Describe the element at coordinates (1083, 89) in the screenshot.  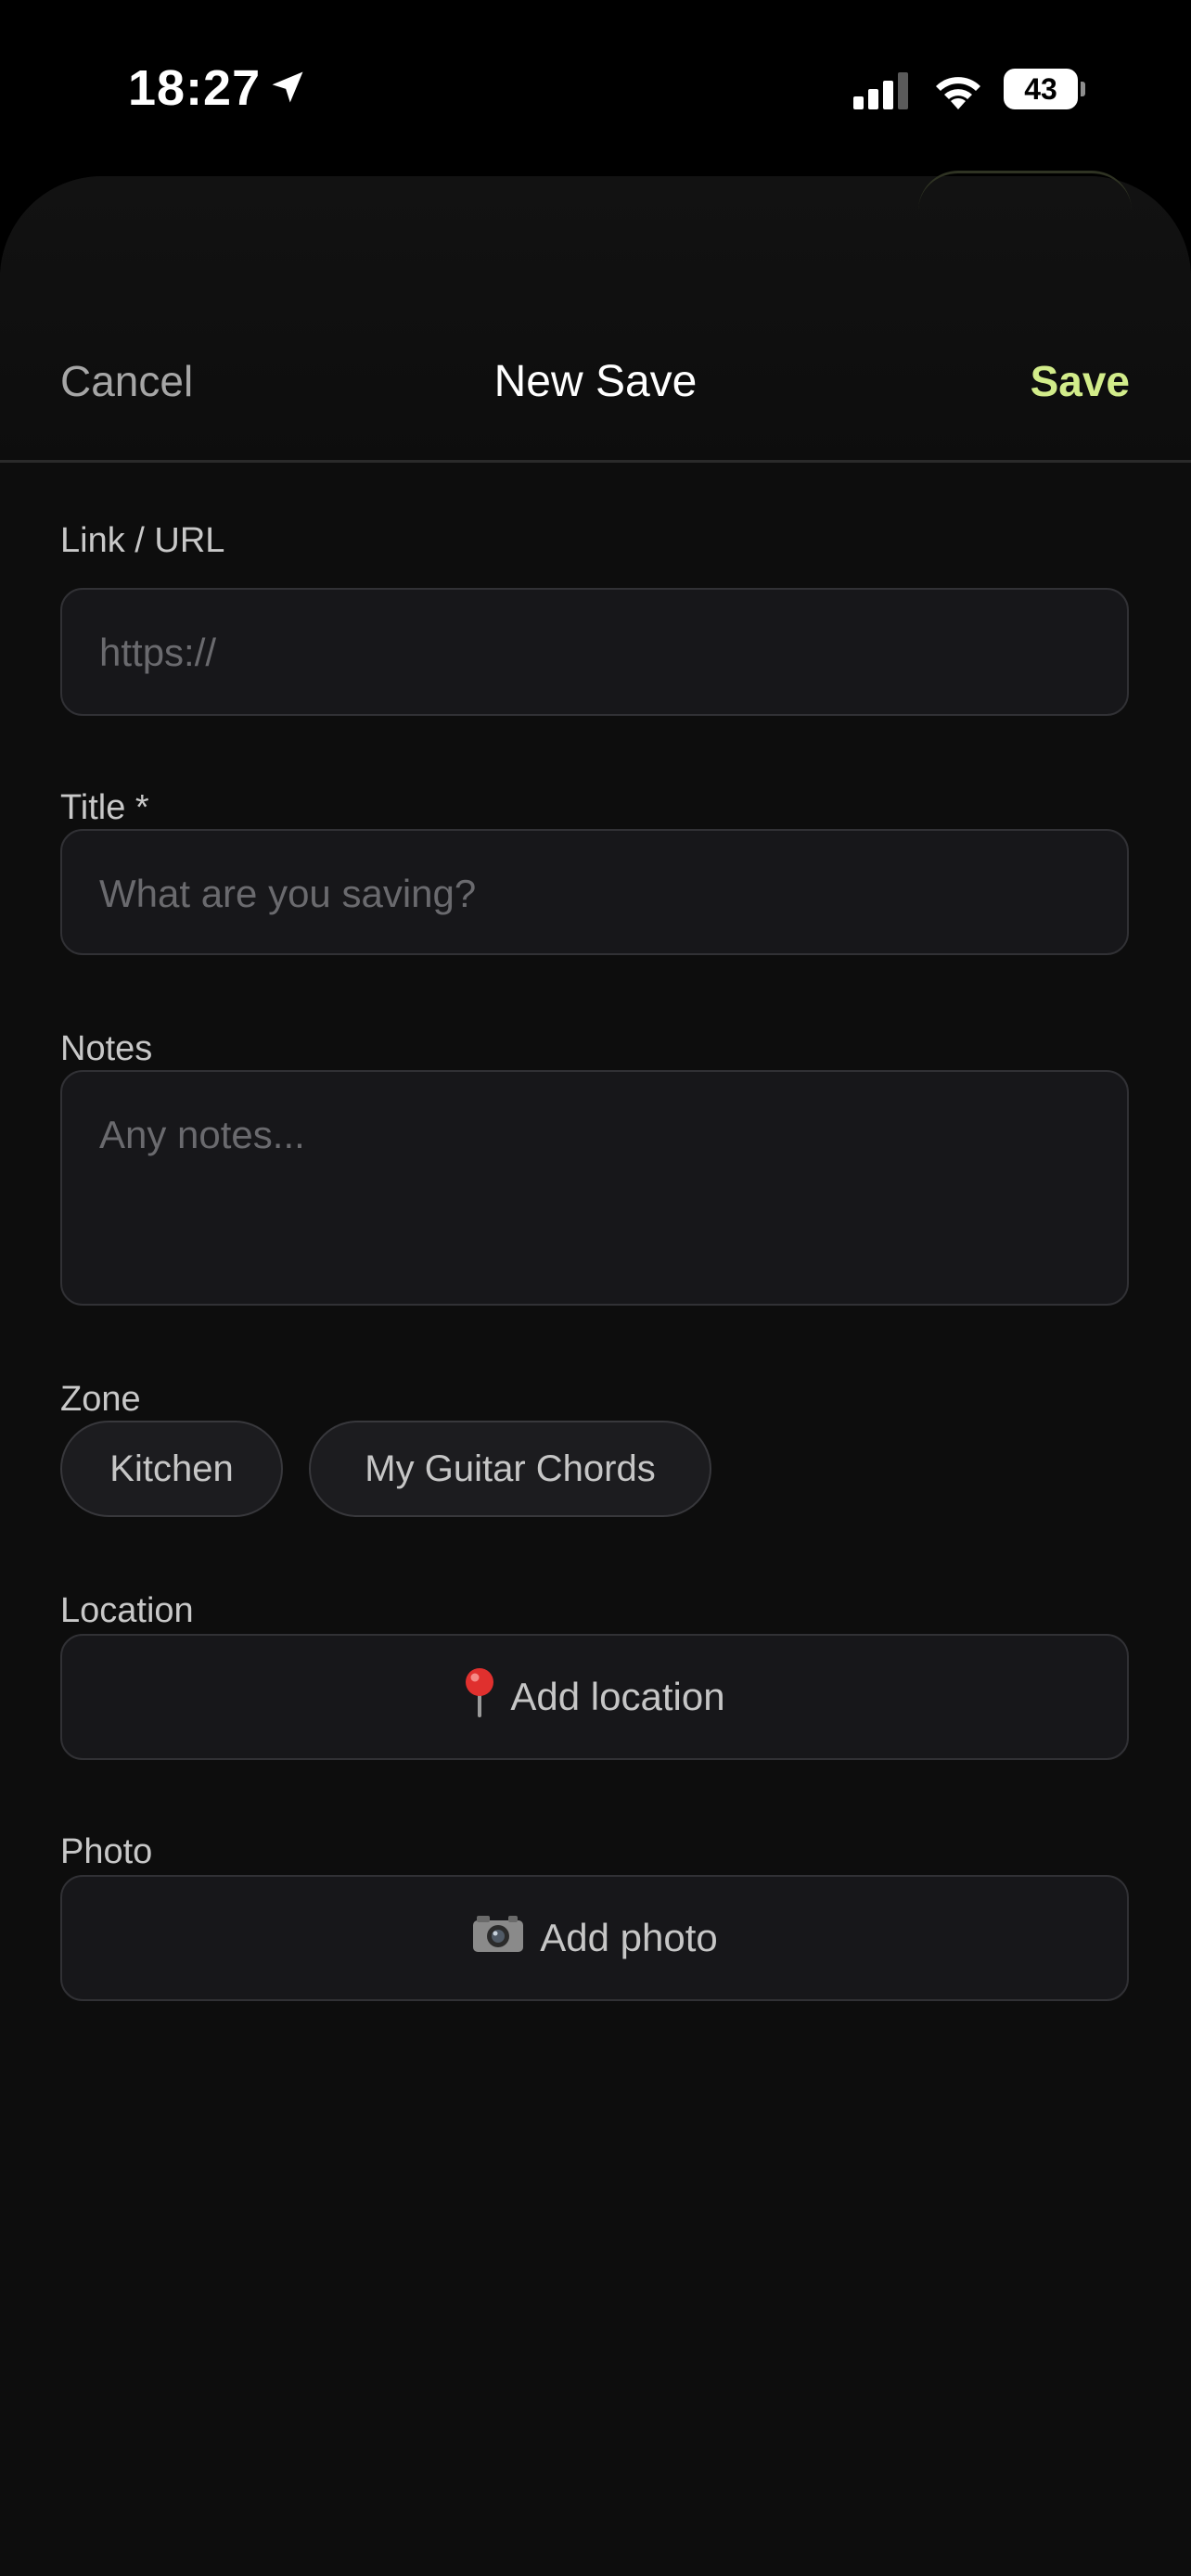
I see `battery-cap` at that location.